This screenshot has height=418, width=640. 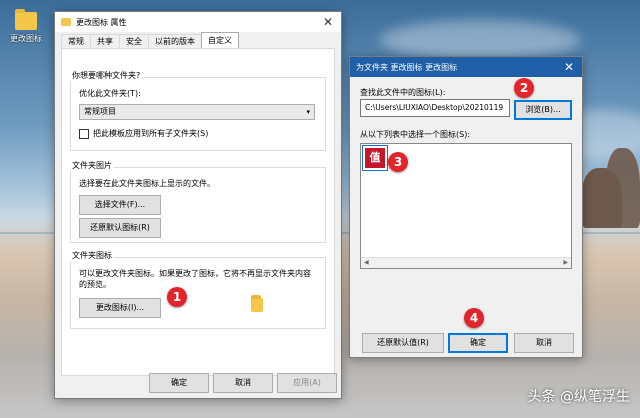 What do you see at coordinates (92, 165) in the screenshot?
I see `group-title: 文件夹图片` at bounding box center [92, 165].